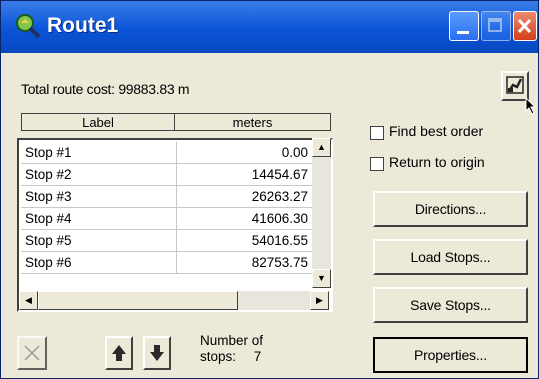  I want to click on stop-distance: 0.00, so click(294, 152).